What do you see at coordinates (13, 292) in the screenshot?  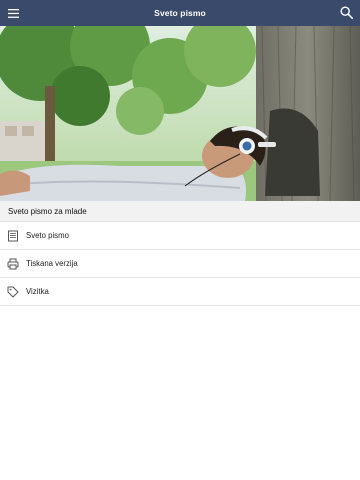 I see `tag-icon` at bounding box center [13, 292].